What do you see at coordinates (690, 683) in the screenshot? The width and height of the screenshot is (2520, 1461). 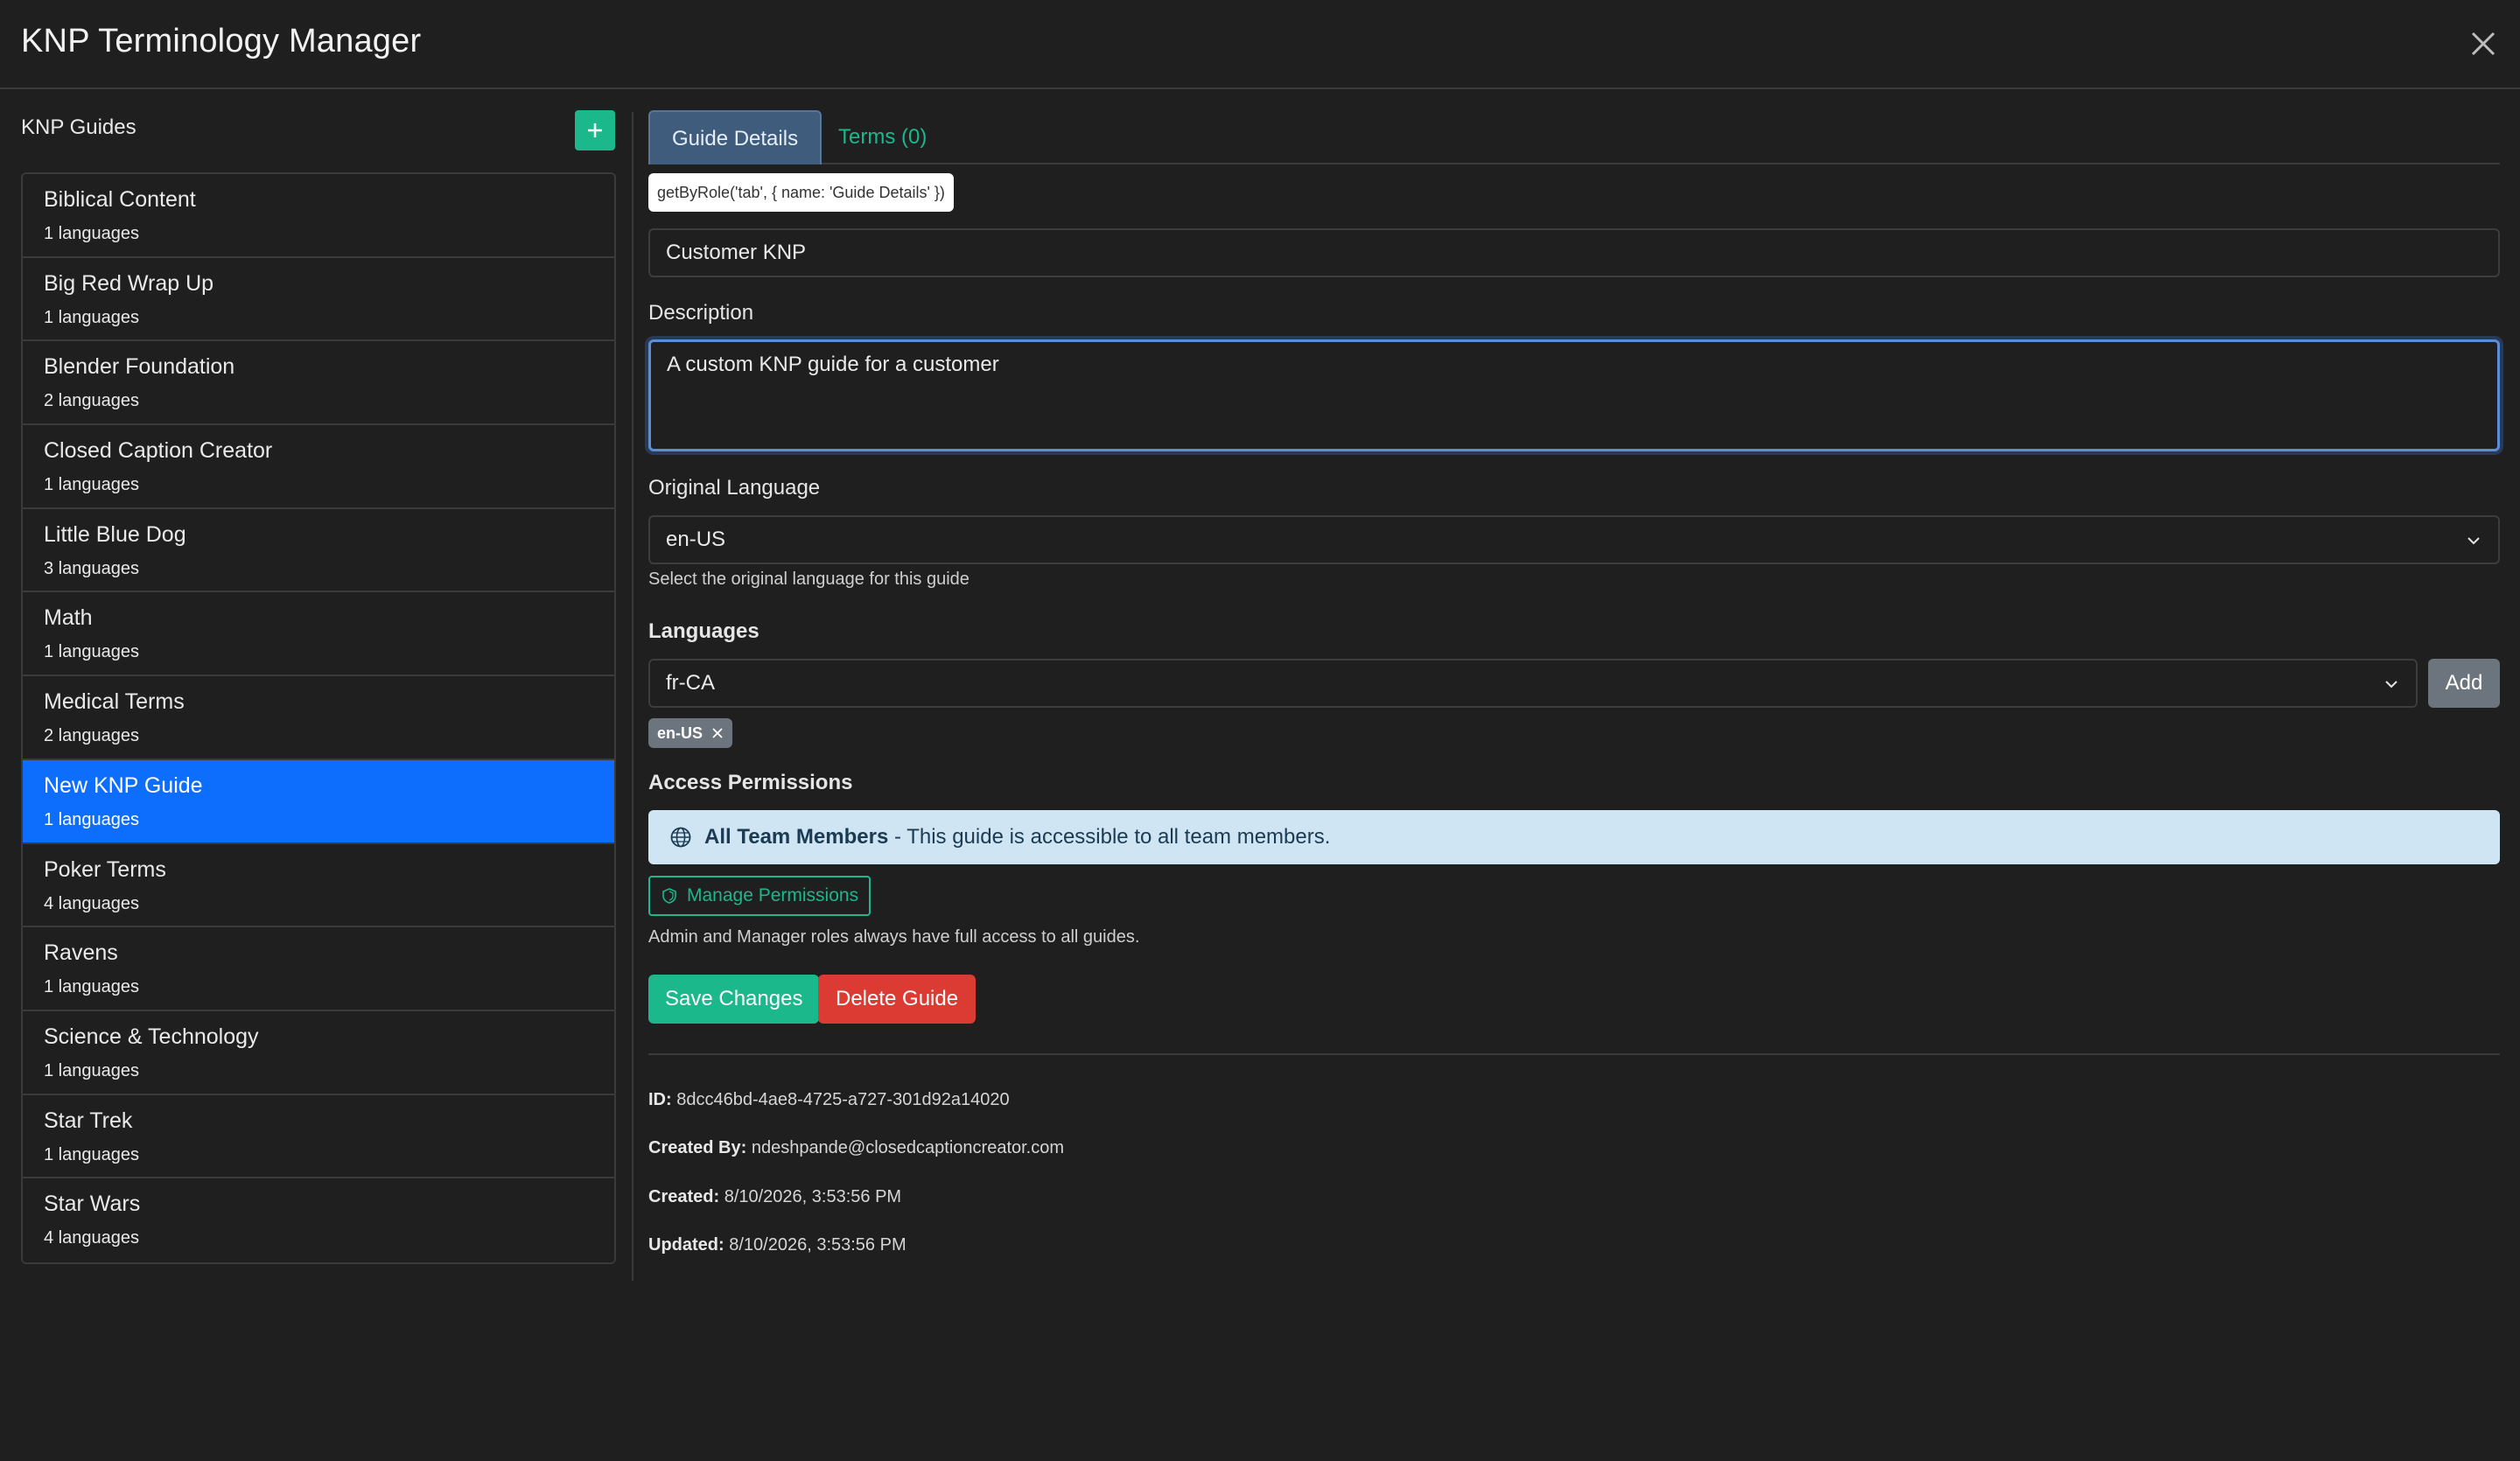 I see `languages-select-value: fr-CA` at bounding box center [690, 683].